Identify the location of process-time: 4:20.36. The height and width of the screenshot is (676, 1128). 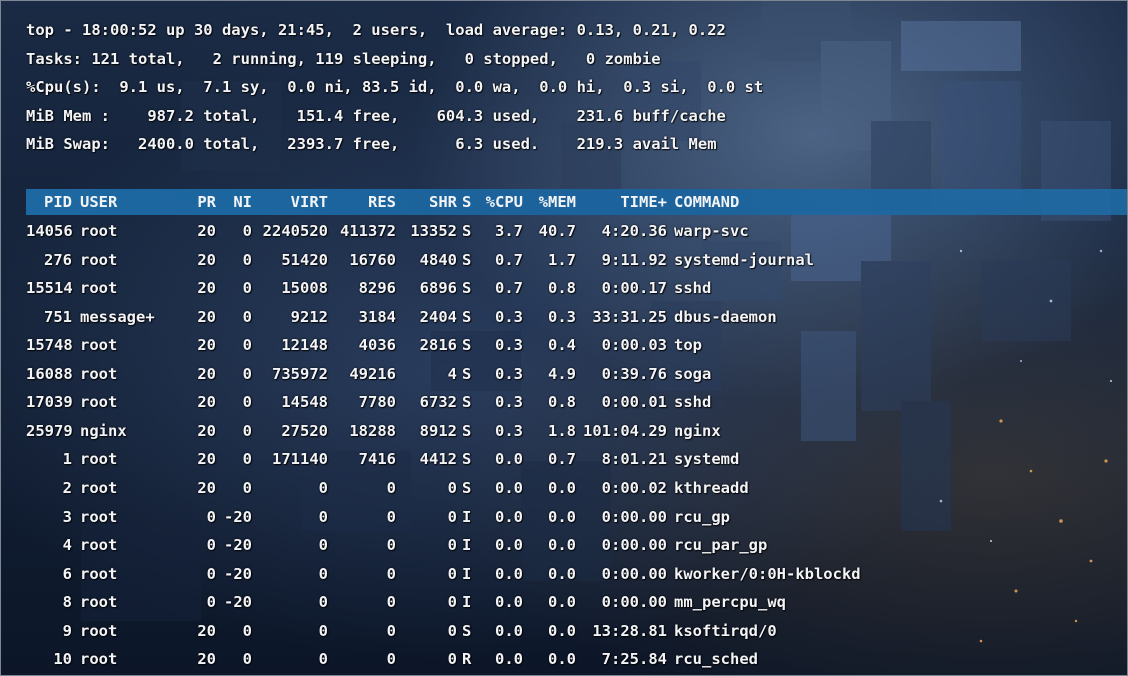
(634, 231).